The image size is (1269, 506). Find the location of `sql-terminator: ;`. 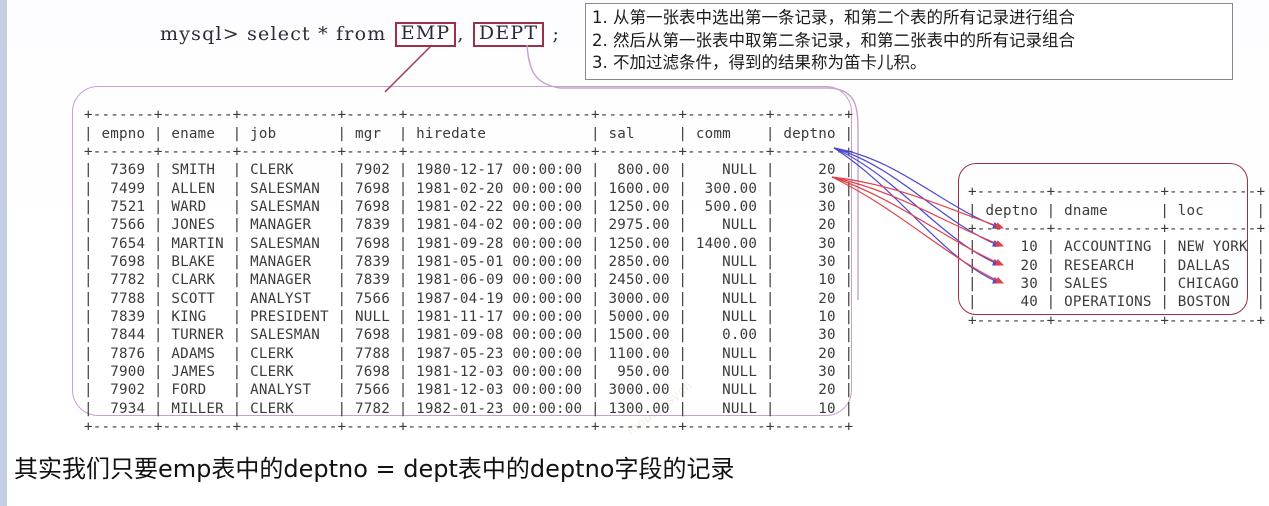

sql-terminator: ; is located at coordinates (553, 34).